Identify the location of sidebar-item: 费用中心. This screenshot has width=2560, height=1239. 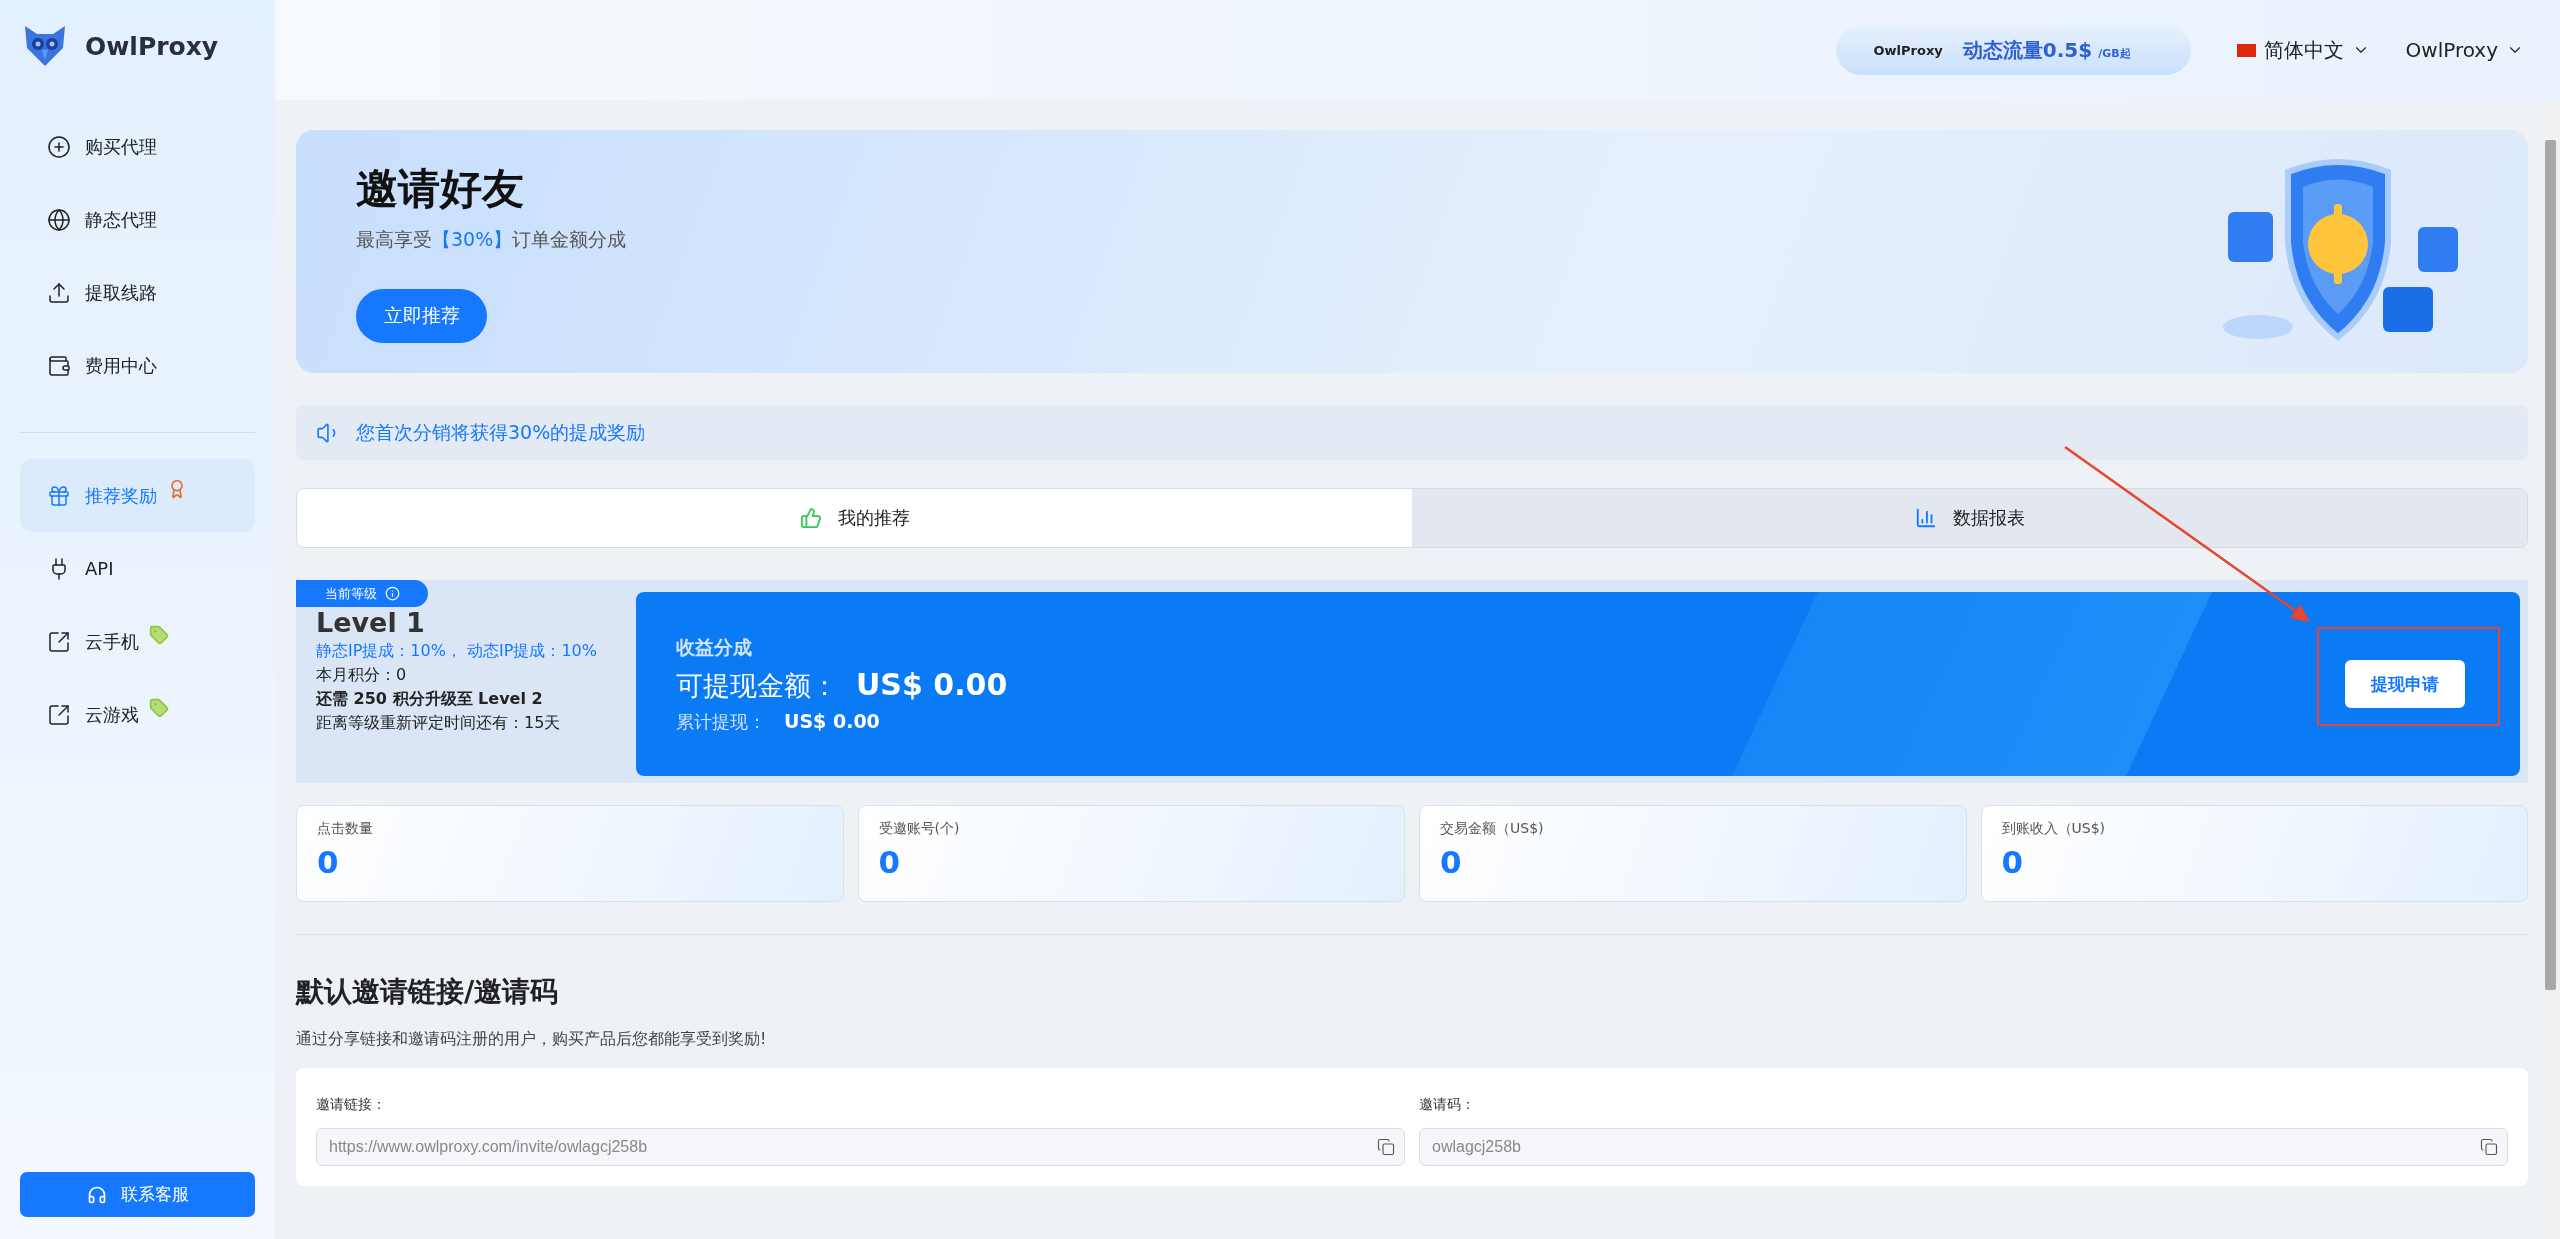
(137, 365).